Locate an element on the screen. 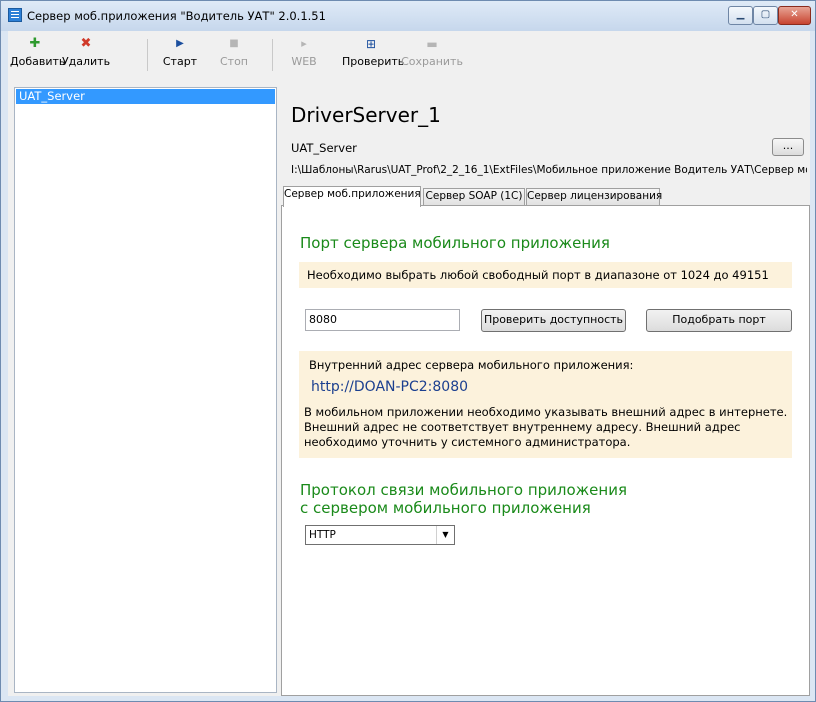 Image resolution: width=816 pixels, height=702 pixels. chevron-down-icon: ▼ is located at coordinates (445, 535).